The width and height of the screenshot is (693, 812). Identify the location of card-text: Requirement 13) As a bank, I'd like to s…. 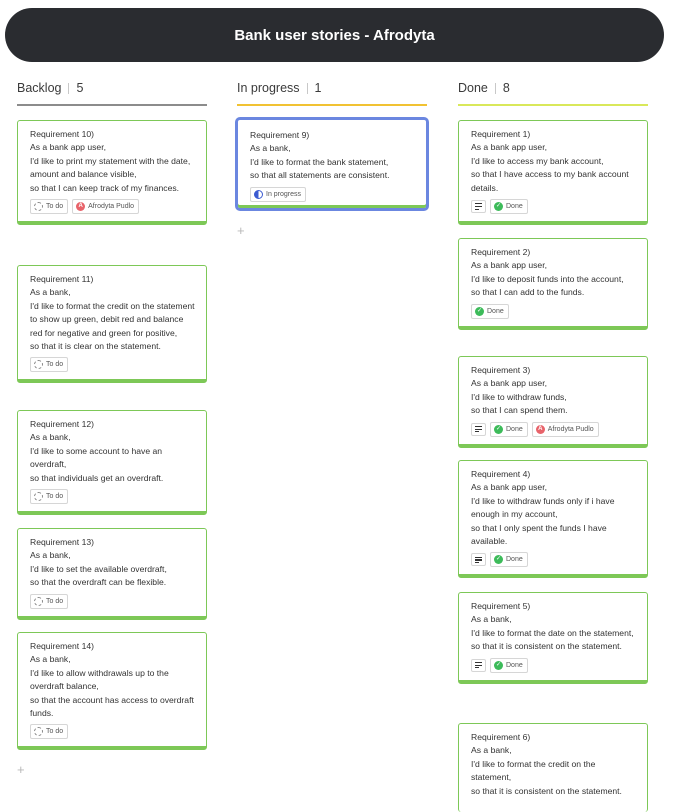
(98, 562).